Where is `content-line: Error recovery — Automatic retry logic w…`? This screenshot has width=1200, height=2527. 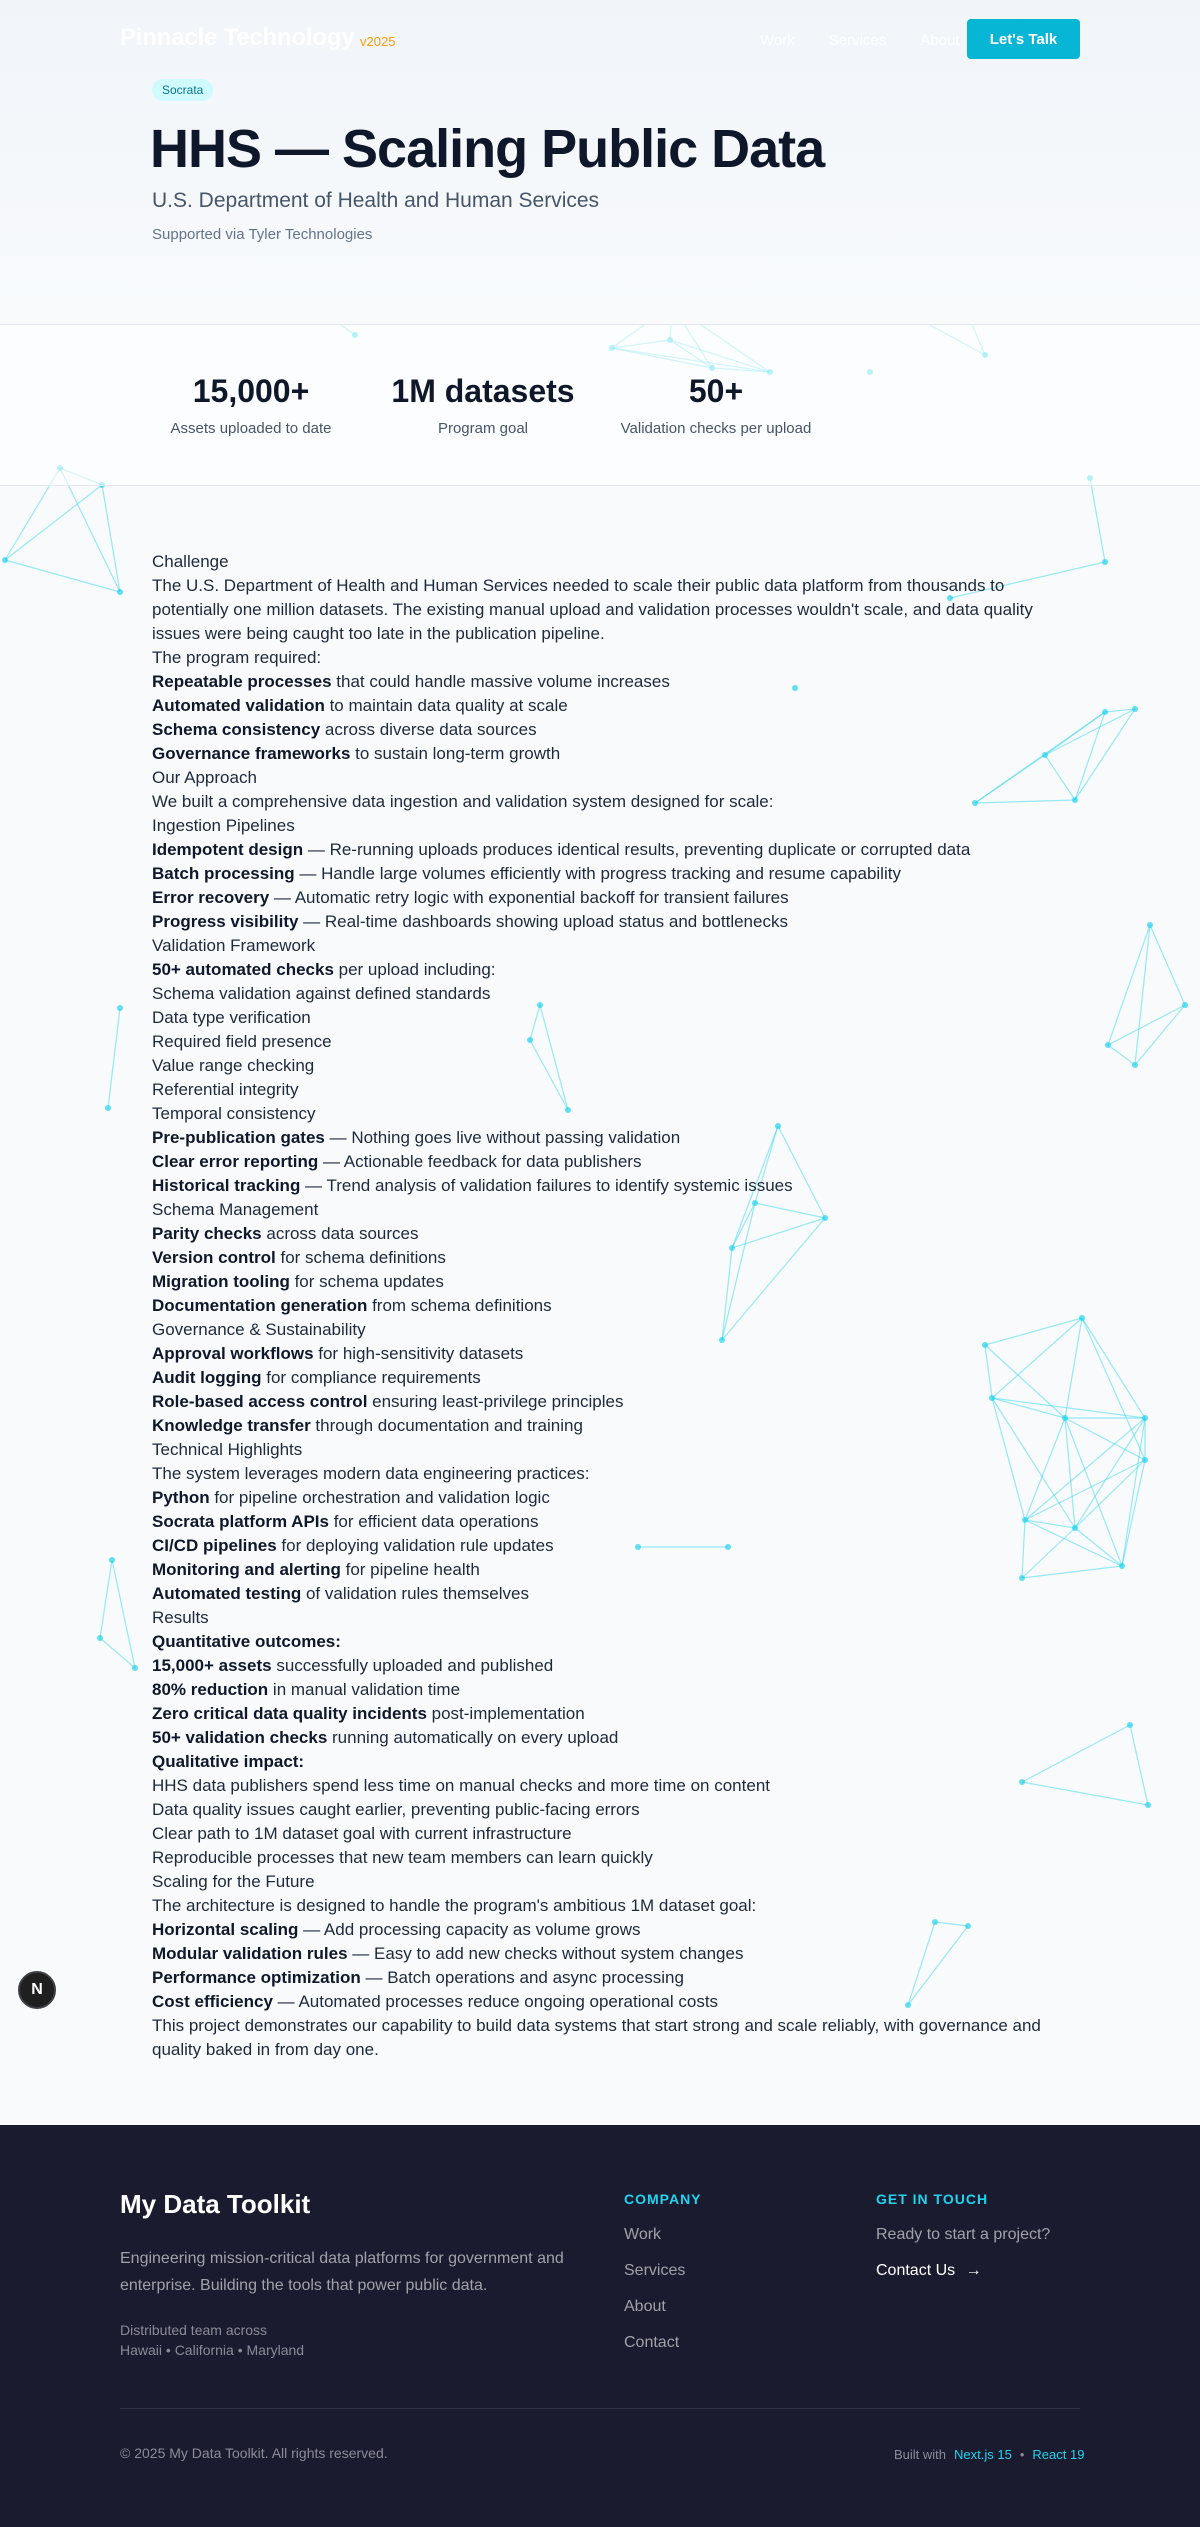
content-line: Error recovery — Automatic retry logic w… is located at coordinates (602, 898).